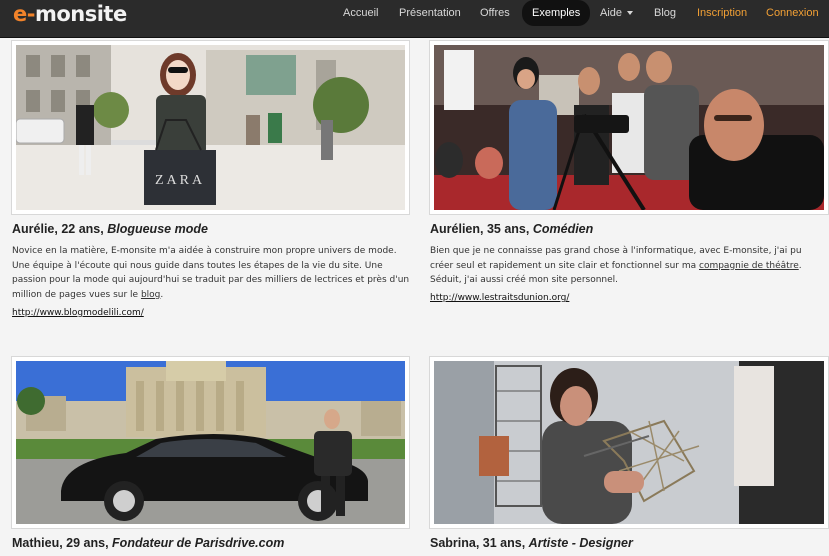 Image resolution: width=829 pixels, height=556 pixels. I want to click on chevron-down-icon, so click(630, 13).